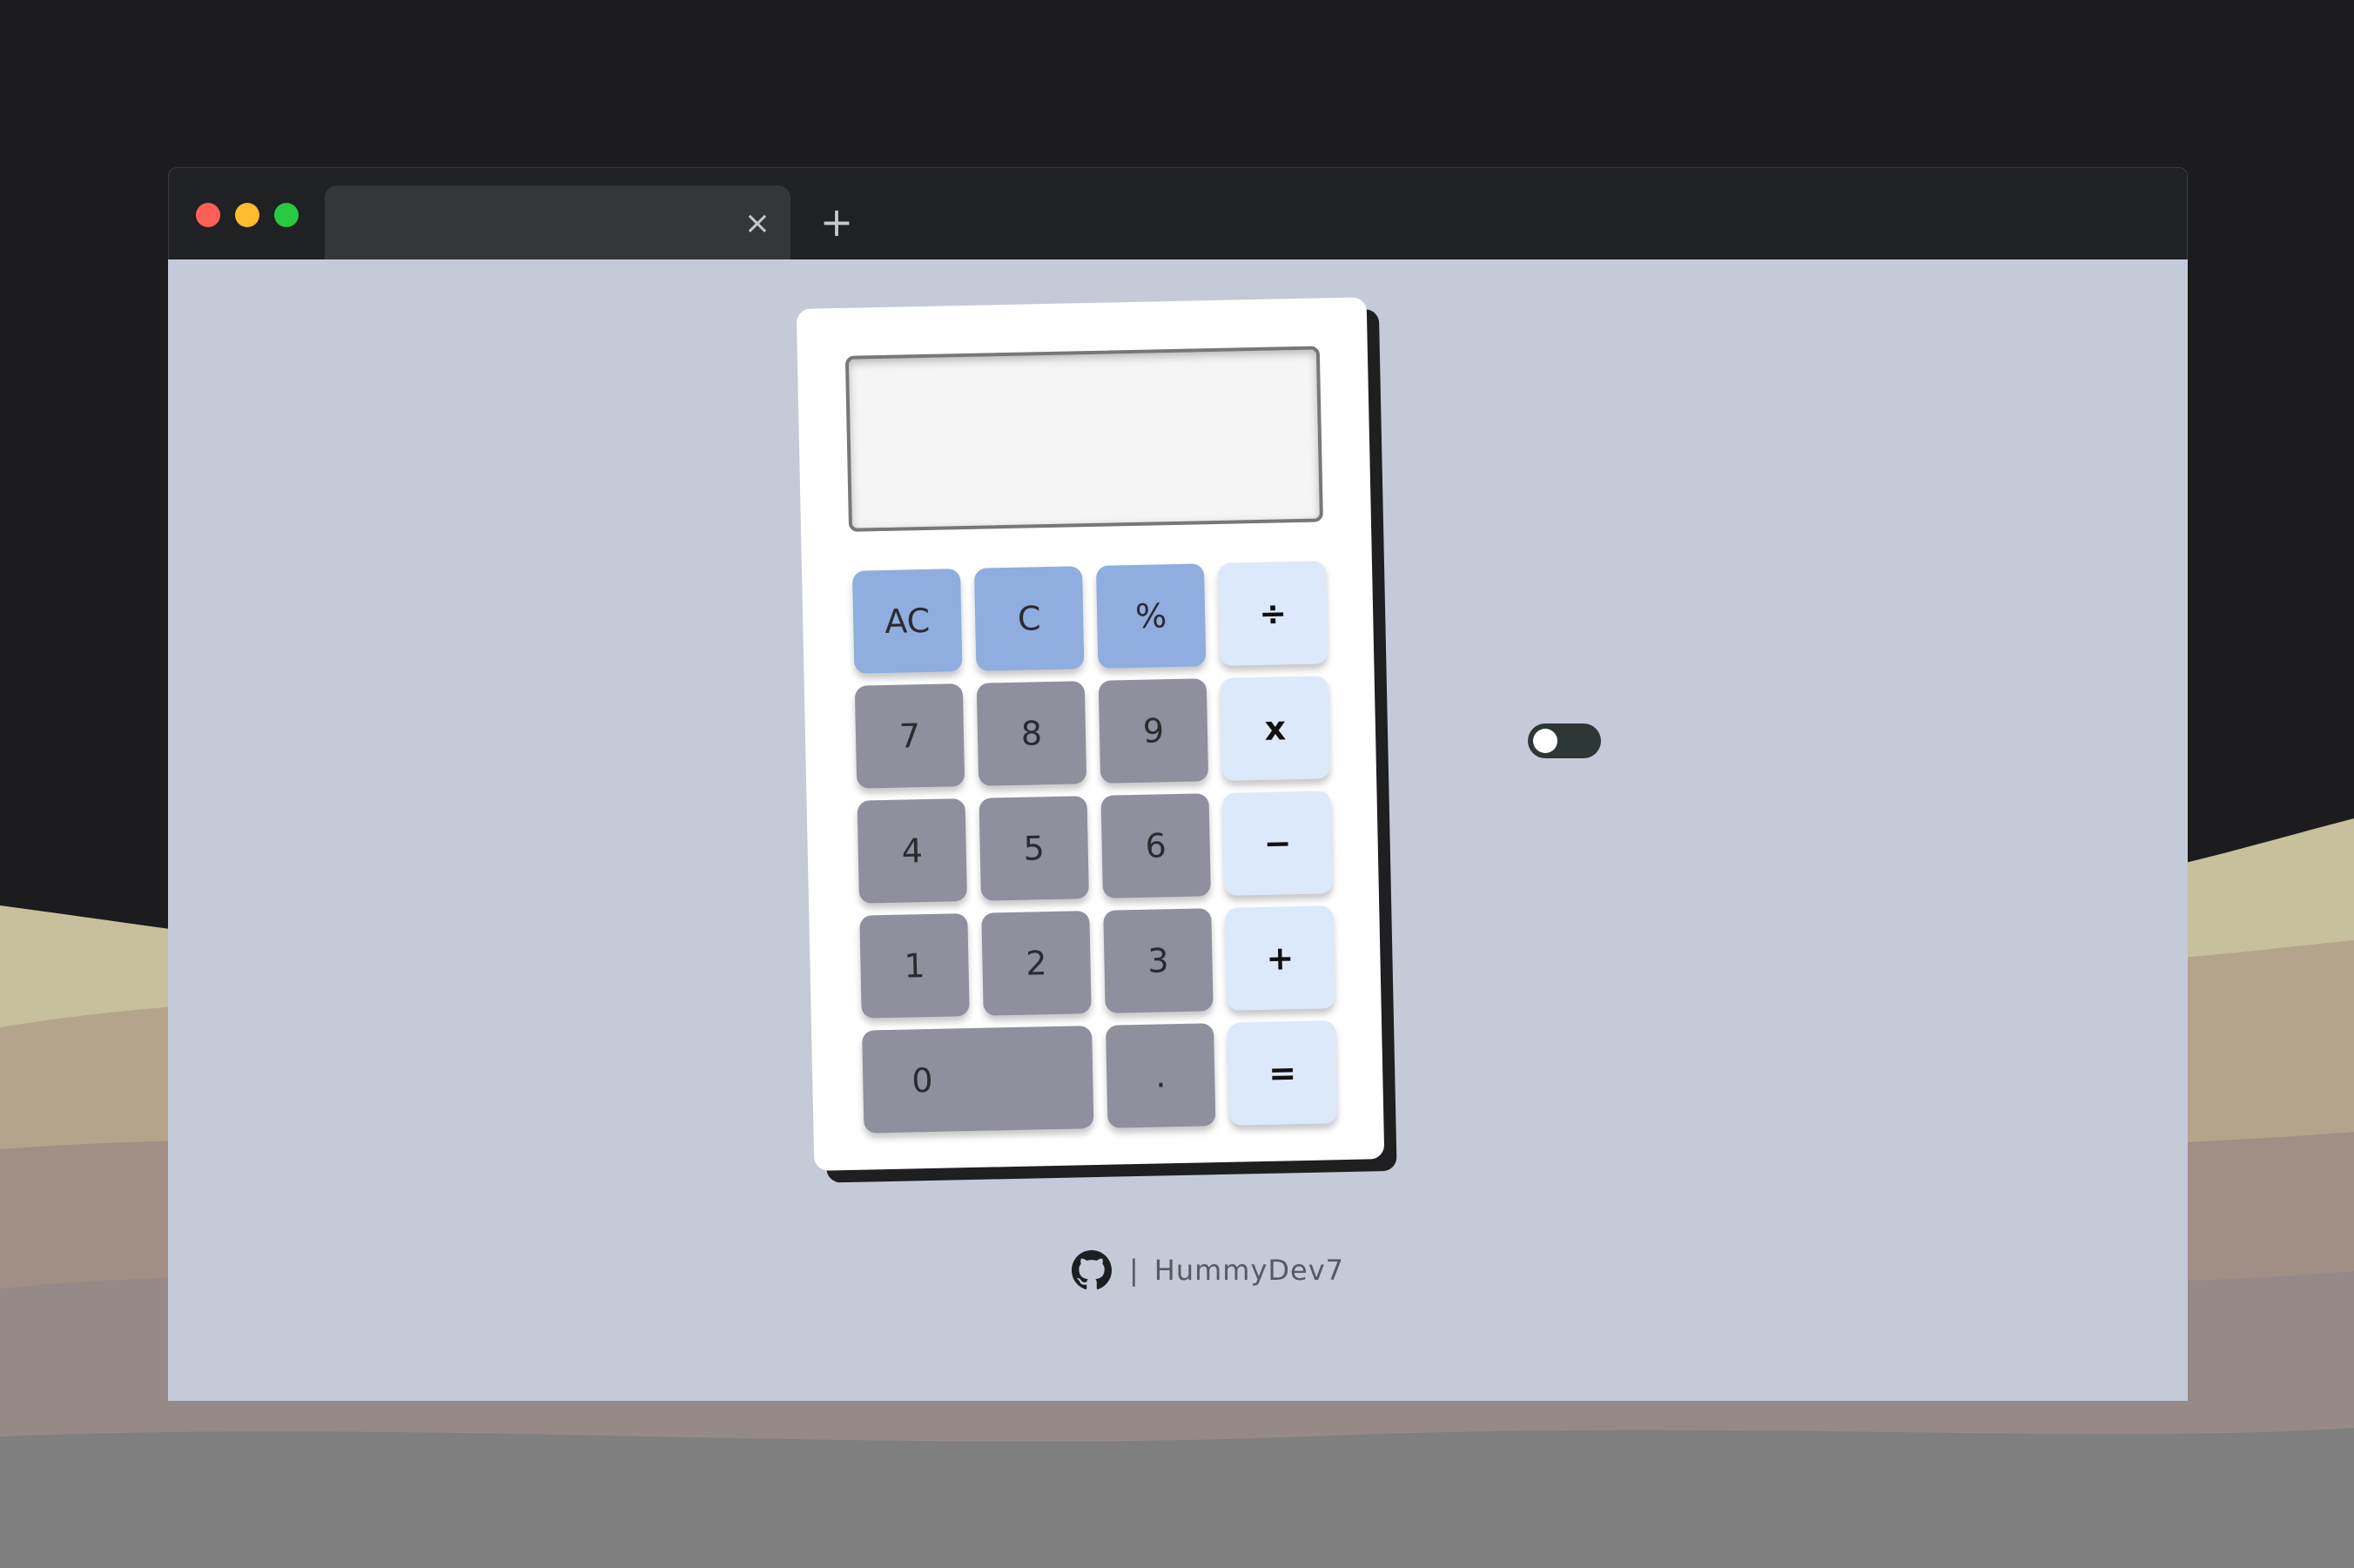 The width and height of the screenshot is (2354, 1568). What do you see at coordinates (1275, 728) in the screenshot?
I see `multiply-button: x` at bounding box center [1275, 728].